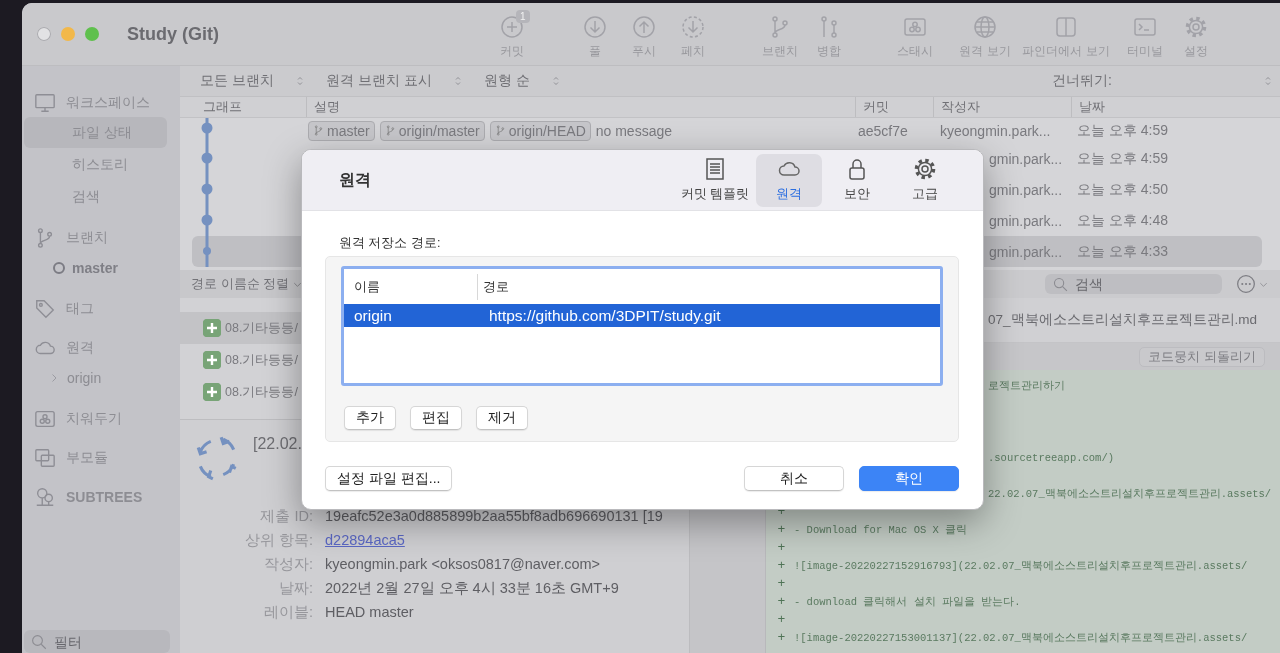 This screenshot has width=1280, height=653. Describe the element at coordinates (634, 130) in the screenshot. I see `commit-message: no message` at that location.